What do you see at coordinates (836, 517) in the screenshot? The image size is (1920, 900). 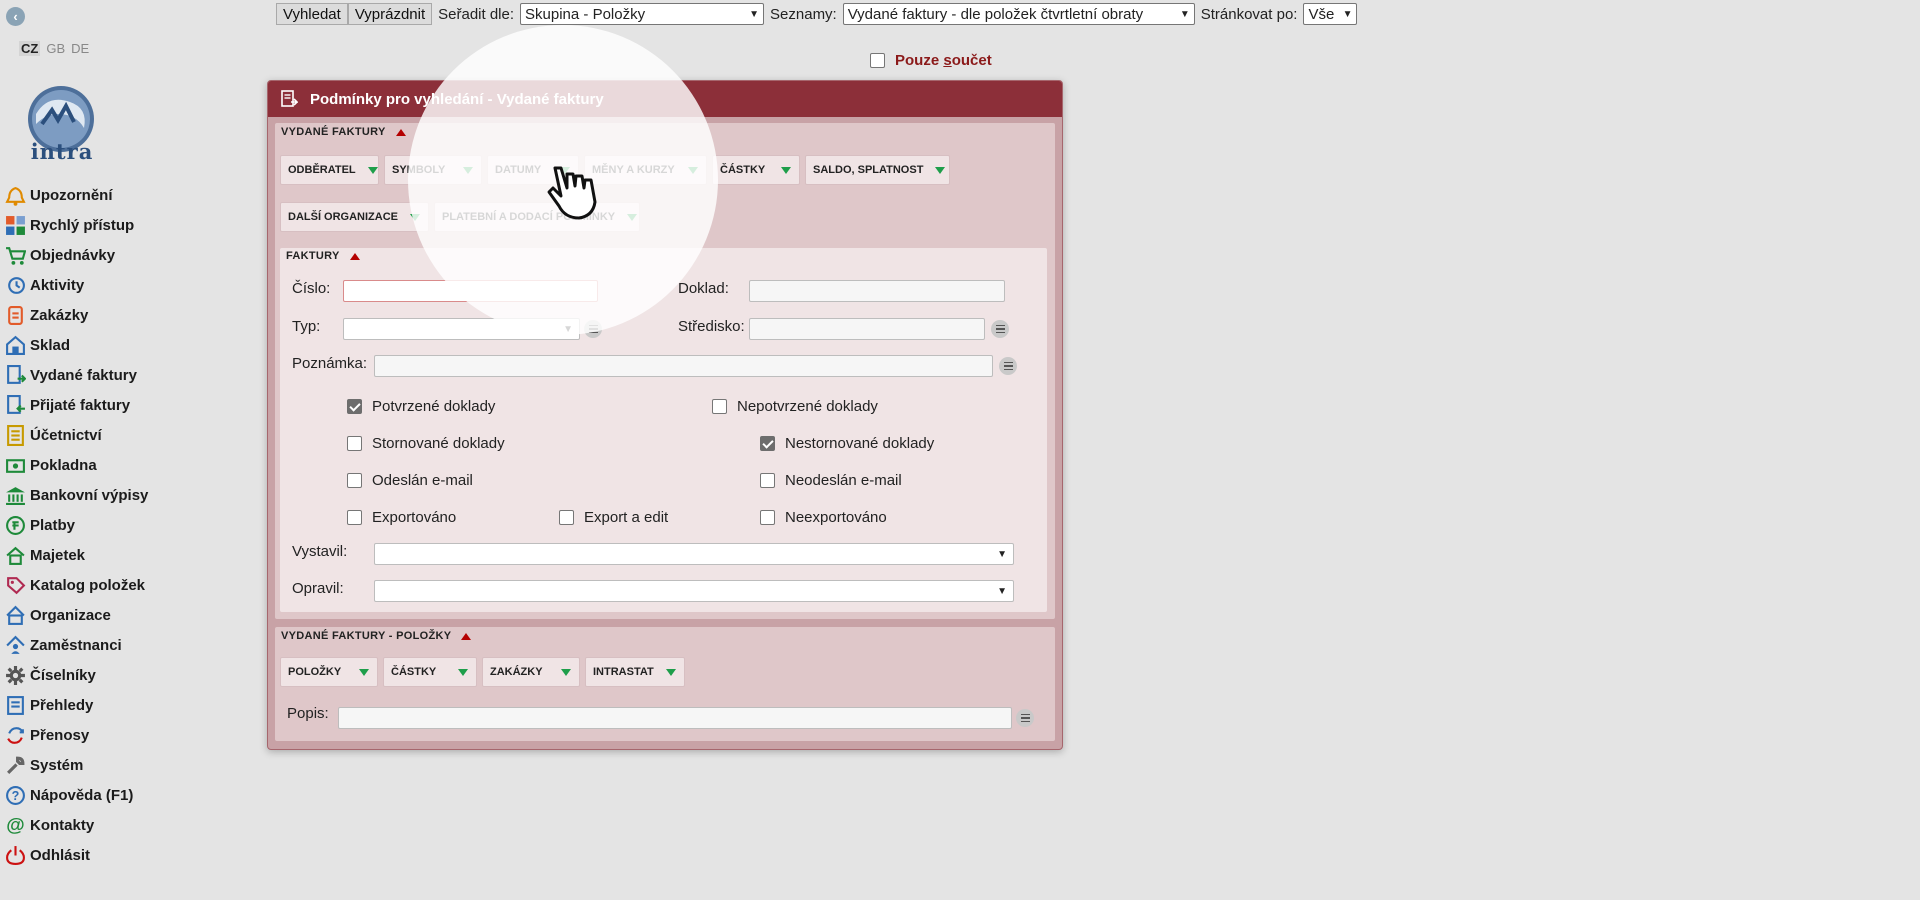 I see `filter-checkbox-label: Neexportováno` at bounding box center [836, 517].